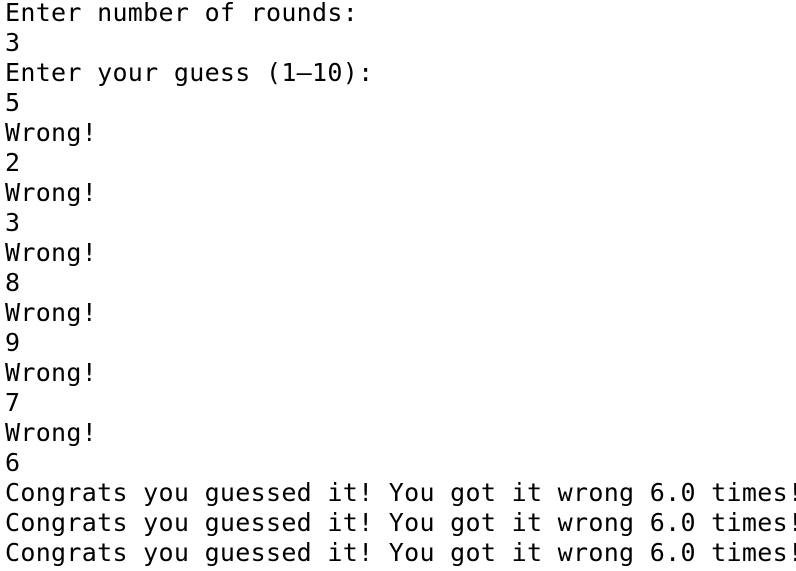 The height and width of the screenshot is (571, 796). I want to click on input-rounds: 3, so click(13, 42).